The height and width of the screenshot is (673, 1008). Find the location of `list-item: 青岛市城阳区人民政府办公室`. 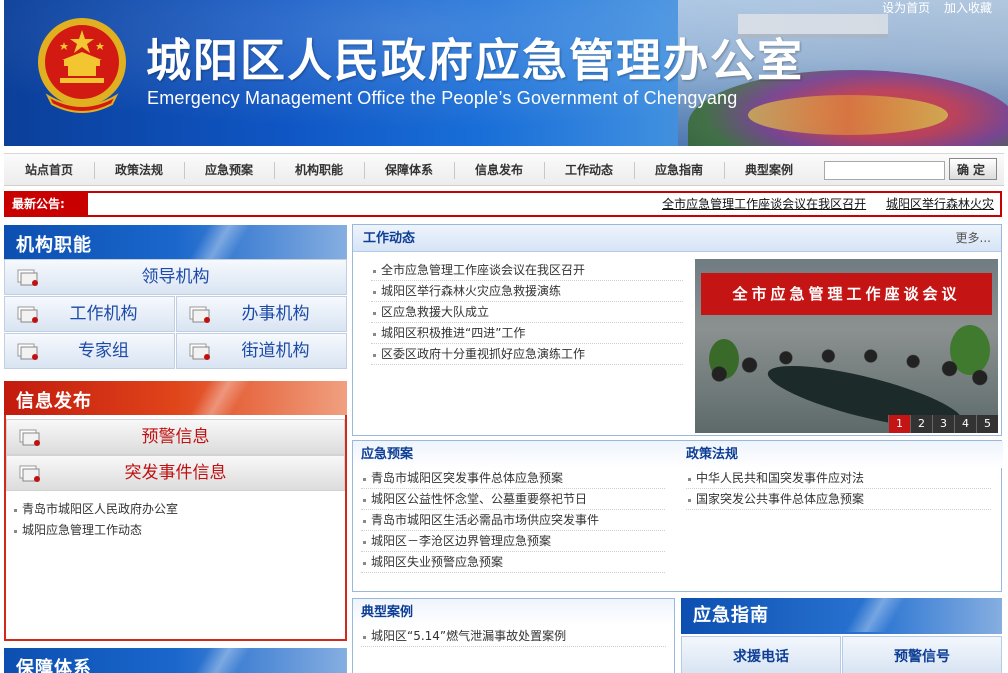

list-item: 青岛市城阳区人民政府办公室 is located at coordinates (175, 509).